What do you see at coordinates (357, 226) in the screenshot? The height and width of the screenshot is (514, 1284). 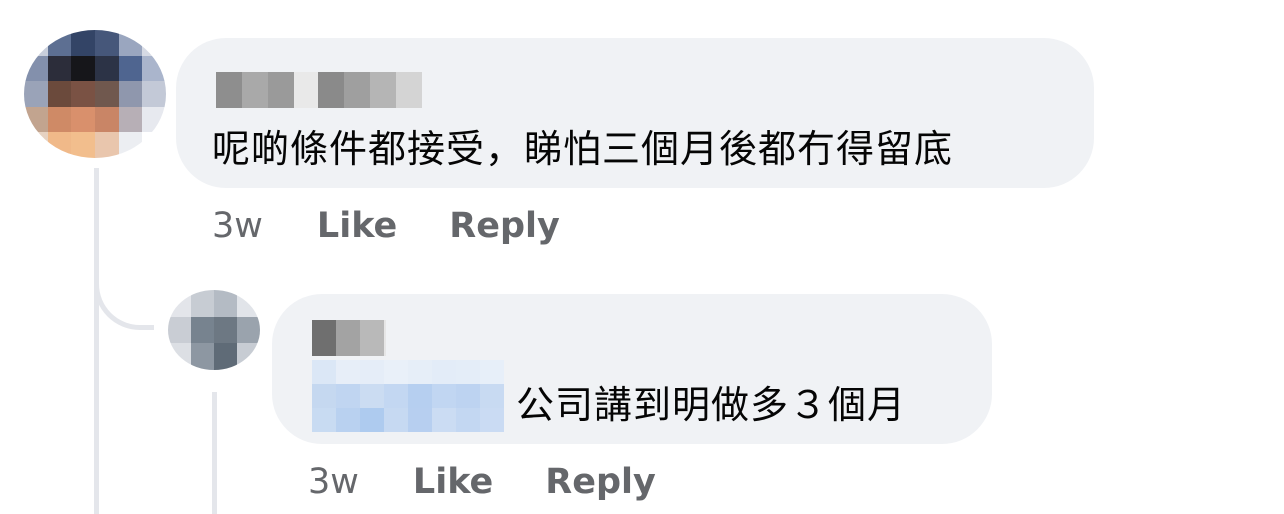 I see `like-button: Like` at bounding box center [357, 226].